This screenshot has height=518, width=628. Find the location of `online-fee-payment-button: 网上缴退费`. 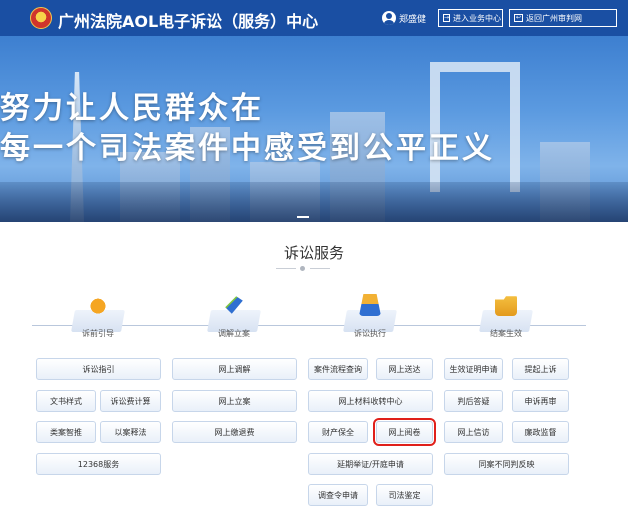

online-fee-payment-button: 网上缴退费 is located at coordinates (234, 432).